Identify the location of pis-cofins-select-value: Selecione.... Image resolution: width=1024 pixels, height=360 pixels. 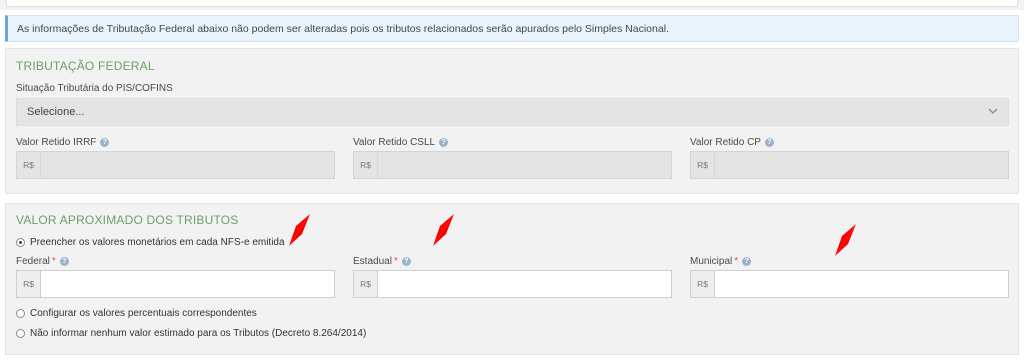
(56, 112).